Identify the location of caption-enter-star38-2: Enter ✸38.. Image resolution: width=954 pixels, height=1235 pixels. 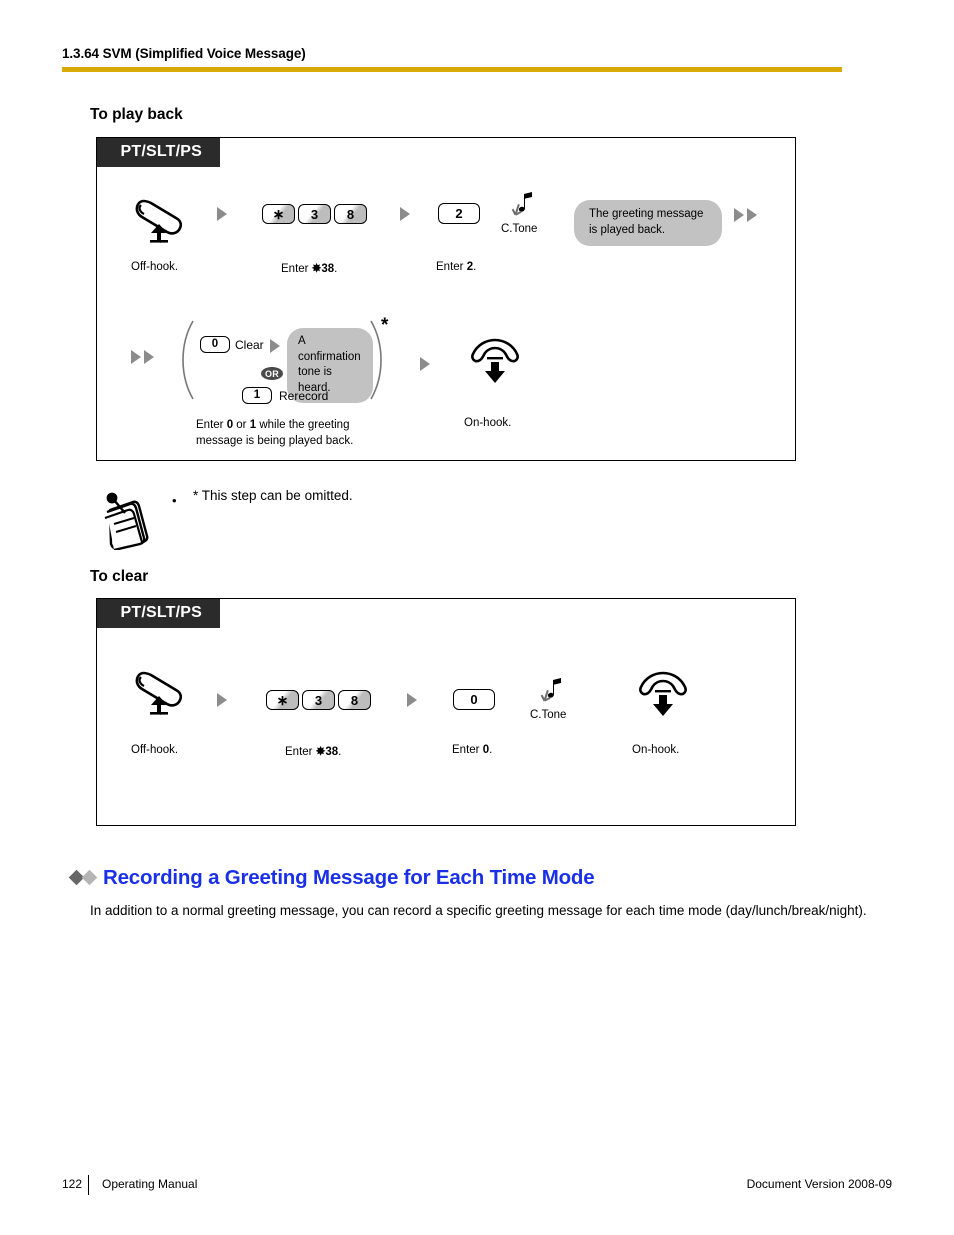
(313, 751).